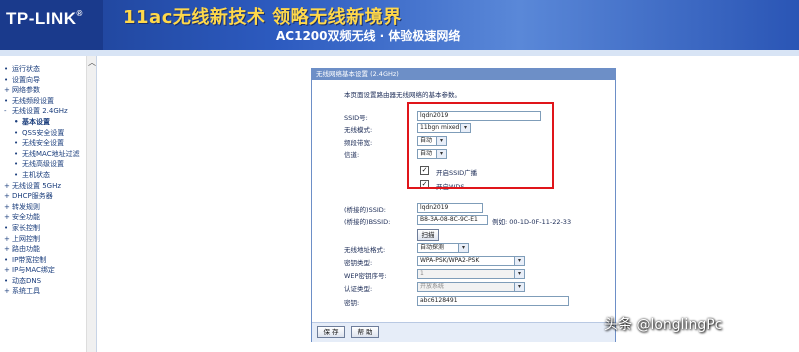 The width and height of the screenshot is (799, 352). What do you see at coordinates (367, 222) in the screenshot?
I see `bridge-bssid-label: (桥接的)BSSID:` at bounding box center [367, 222].